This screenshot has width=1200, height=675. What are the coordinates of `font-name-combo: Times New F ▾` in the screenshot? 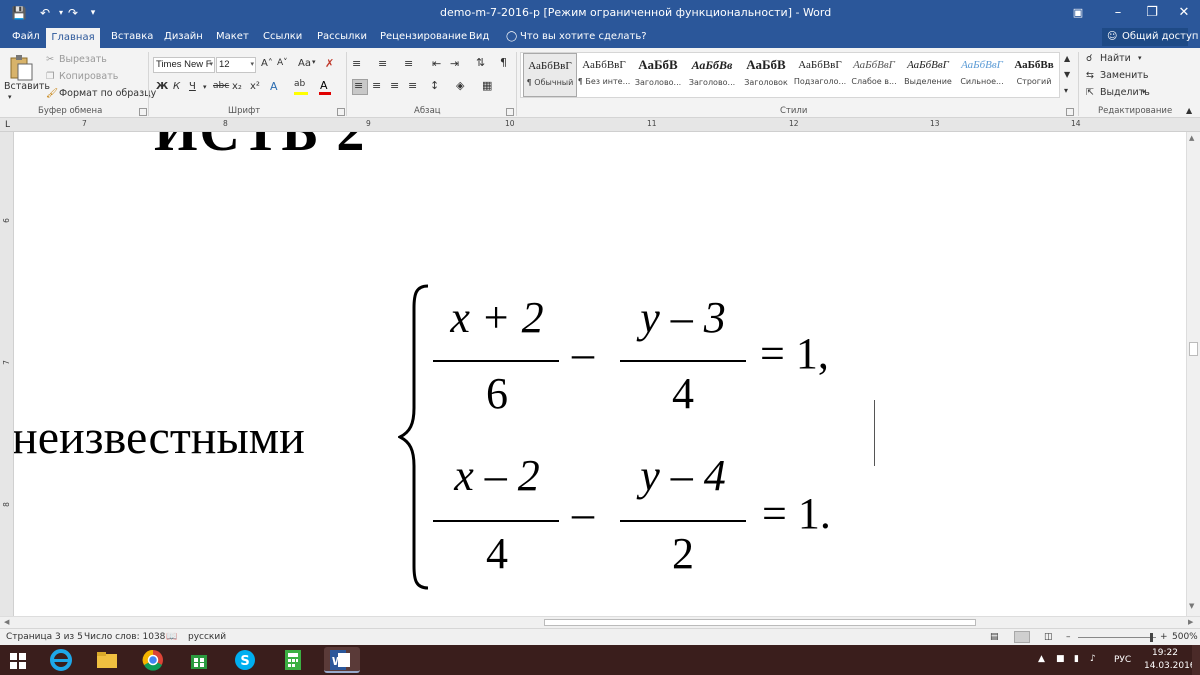 It's located at (184, 65).